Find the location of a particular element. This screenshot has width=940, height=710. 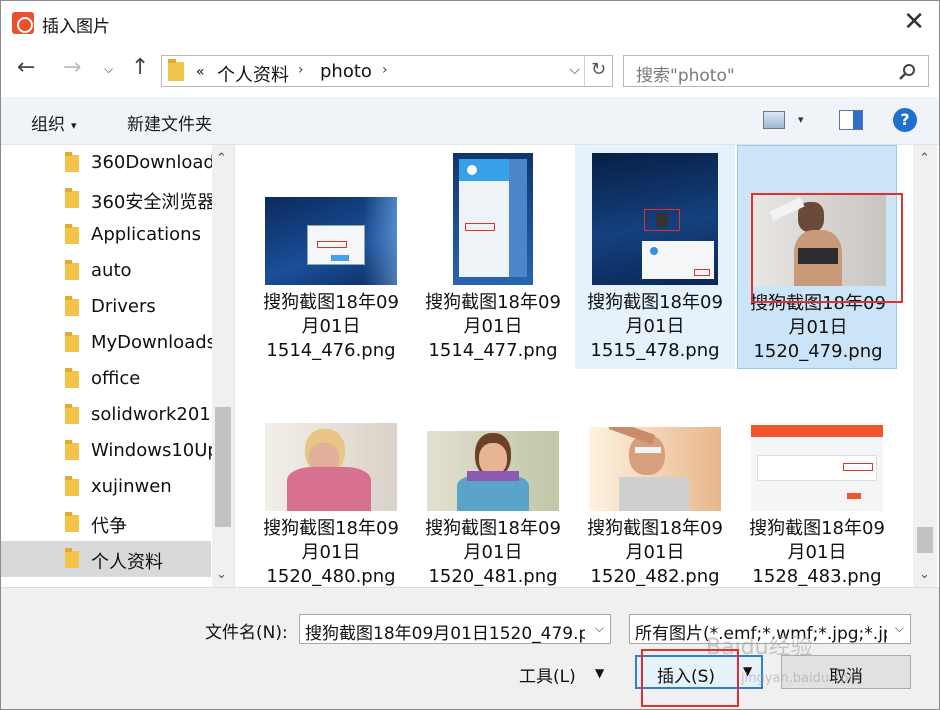

file-name-line: 1514_477.png is located at coordinates (493, 350).